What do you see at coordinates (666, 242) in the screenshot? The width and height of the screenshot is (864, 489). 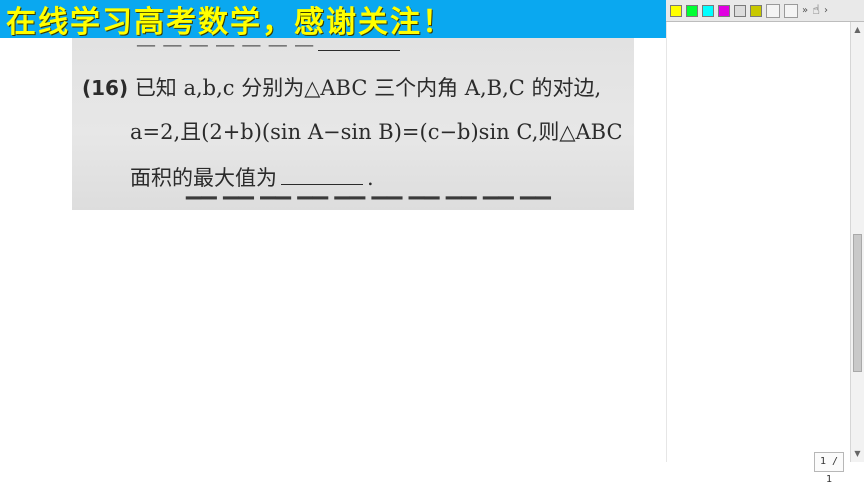 I see `divider` at bounding box center [666, 242].